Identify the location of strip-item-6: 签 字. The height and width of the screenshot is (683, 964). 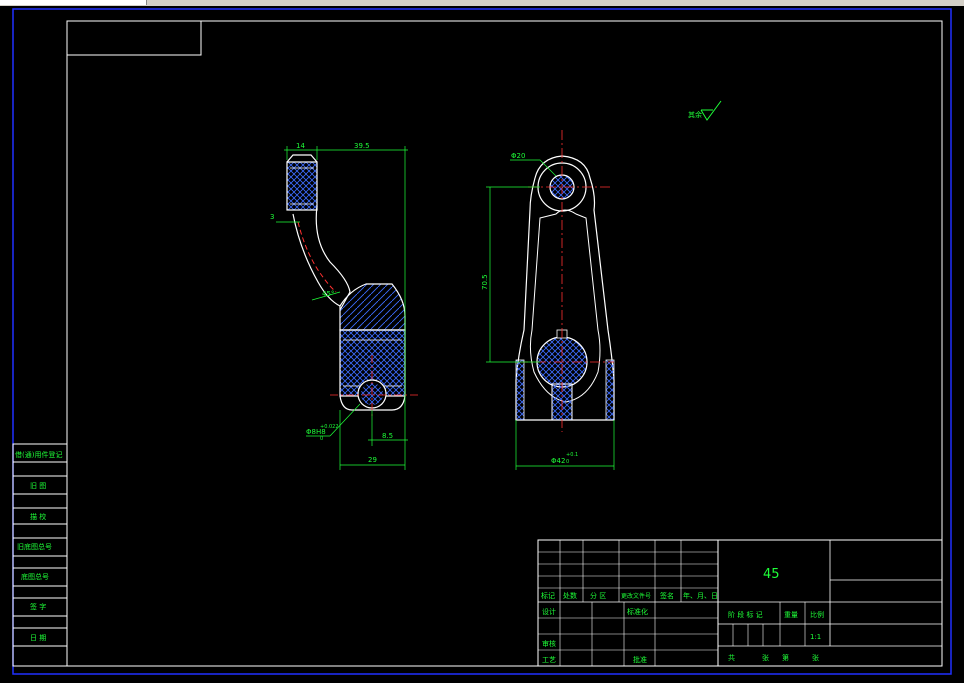
(38, 606).